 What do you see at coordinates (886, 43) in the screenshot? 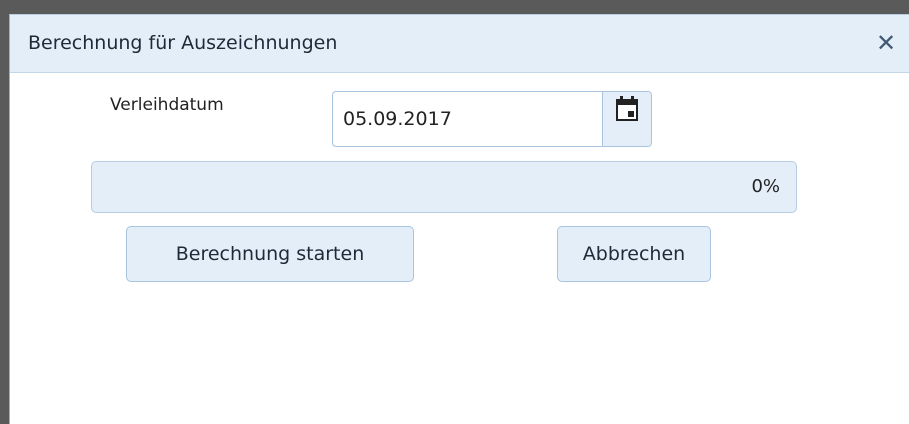
I see `close-icon: ✕` at bounding box center [886, 43].